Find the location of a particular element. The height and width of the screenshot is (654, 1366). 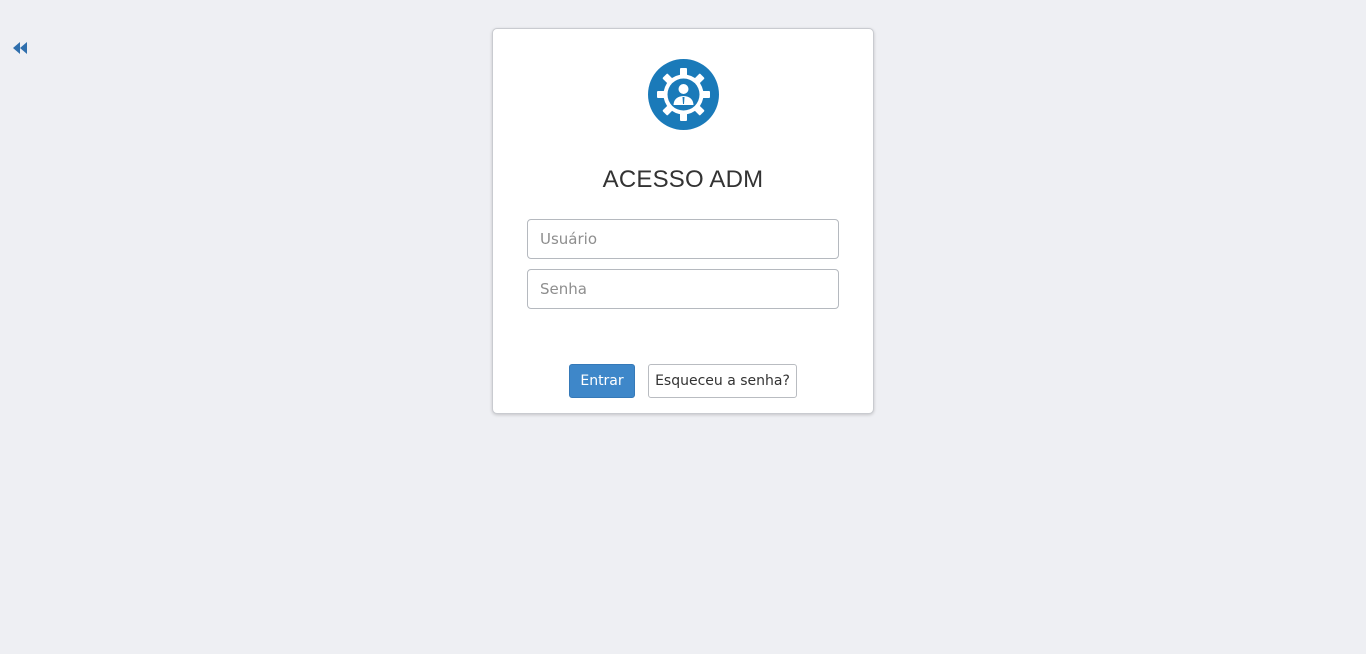

rewind-icon is located at coordinates (20, 48).